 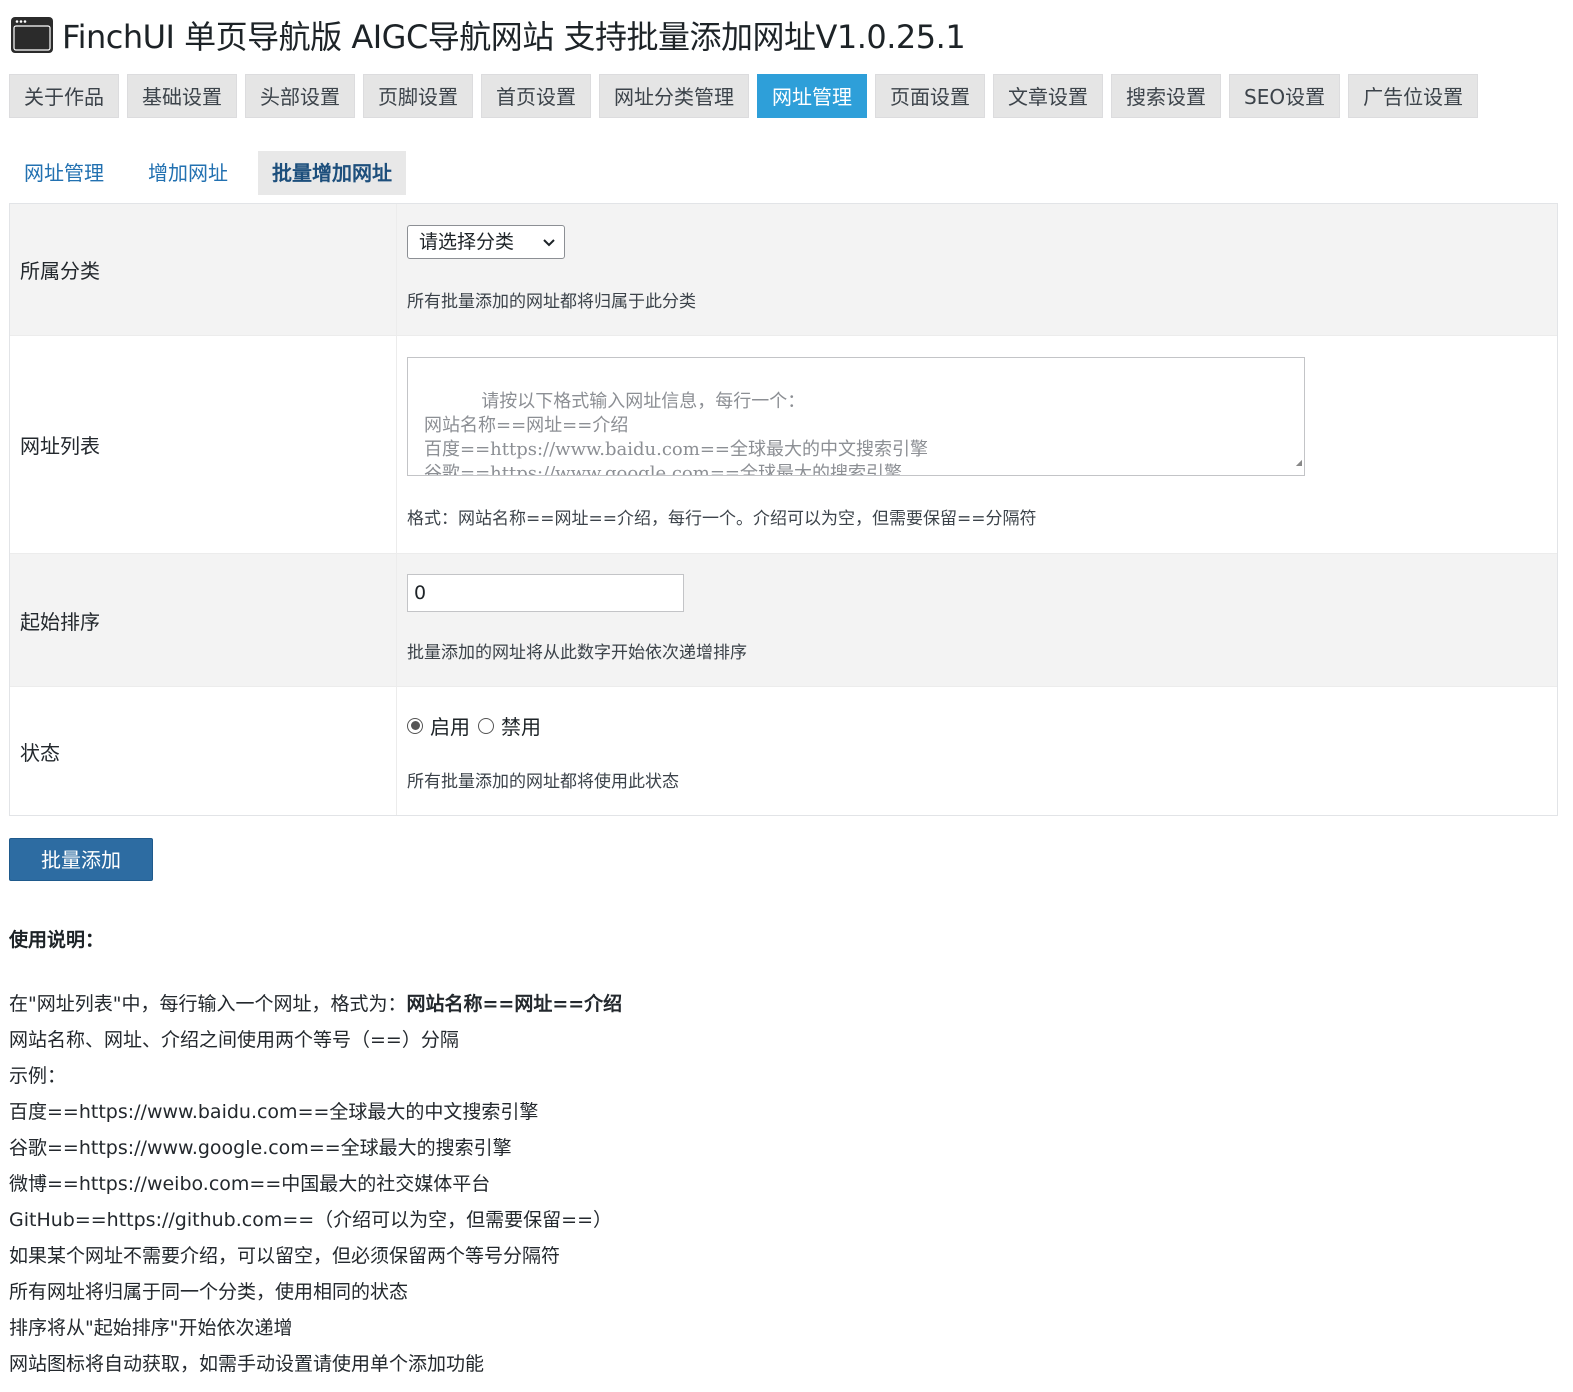 What do you see at coordinates (1048, 96) in the screenshot?
I see `tab-article-settings: 文章设置` at bounding box center [1048, 96].